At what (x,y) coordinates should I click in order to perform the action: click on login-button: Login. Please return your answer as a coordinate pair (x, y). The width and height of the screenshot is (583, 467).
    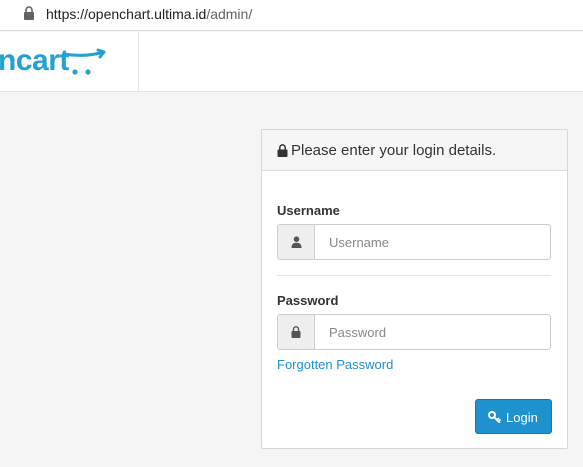
    Looking at the image, I should click on (513, 416).